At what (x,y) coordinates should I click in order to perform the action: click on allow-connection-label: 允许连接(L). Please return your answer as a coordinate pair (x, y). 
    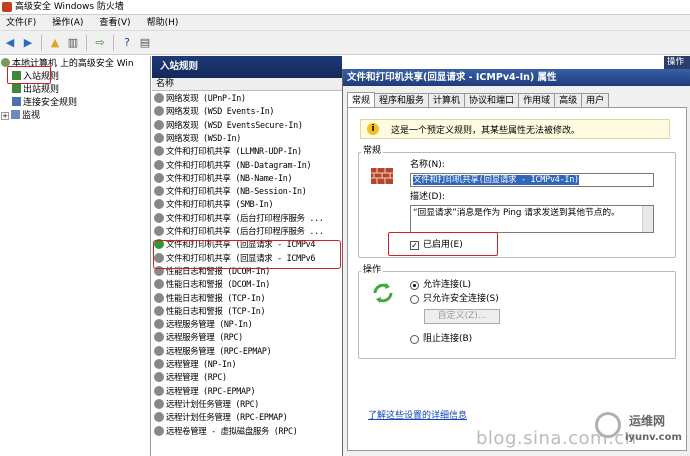
    Looking at the image, I should click on (447, 285).